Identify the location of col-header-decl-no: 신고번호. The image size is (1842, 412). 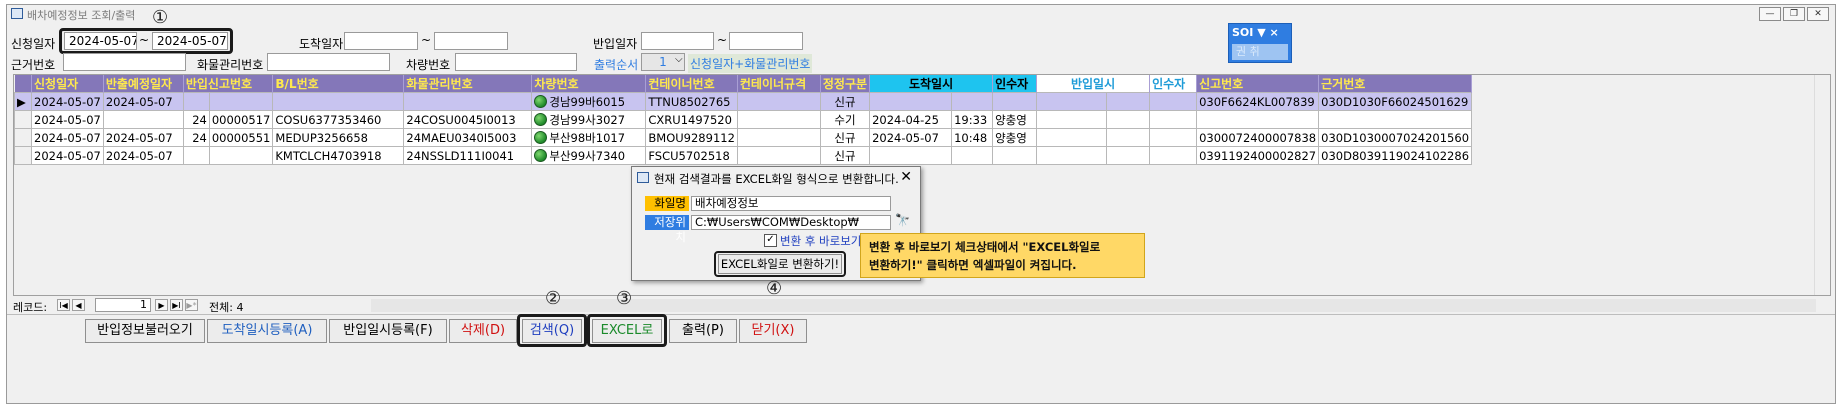
(1258, 84).